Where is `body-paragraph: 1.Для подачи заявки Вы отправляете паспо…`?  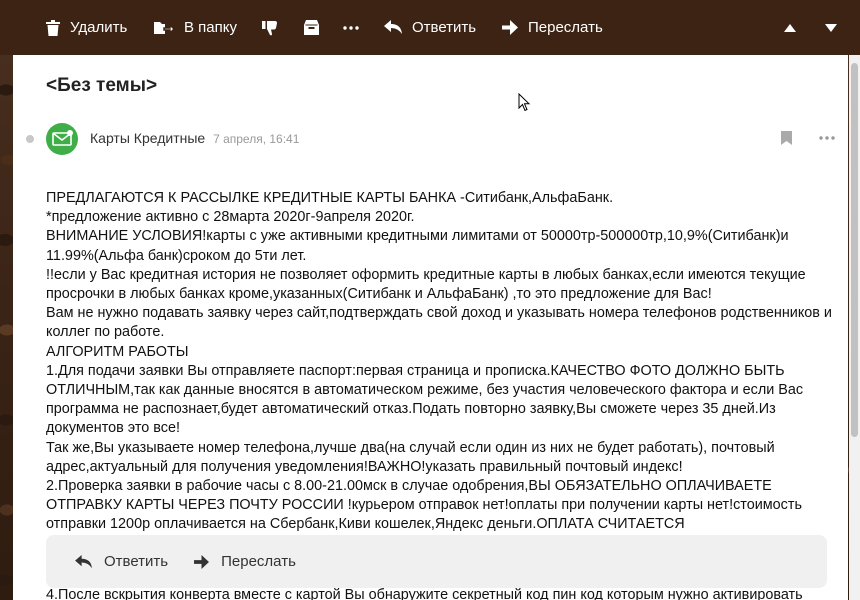 body-paragraph: 1.Для подачи заявки Вы отправляете паспо… is located at coordinates (425, 399).